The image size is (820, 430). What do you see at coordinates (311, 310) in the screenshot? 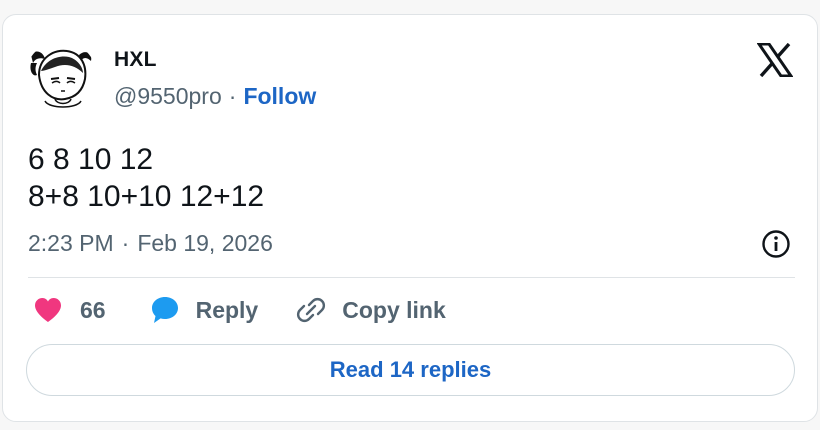
I see `link-icon` at bounding box center [311, 310].